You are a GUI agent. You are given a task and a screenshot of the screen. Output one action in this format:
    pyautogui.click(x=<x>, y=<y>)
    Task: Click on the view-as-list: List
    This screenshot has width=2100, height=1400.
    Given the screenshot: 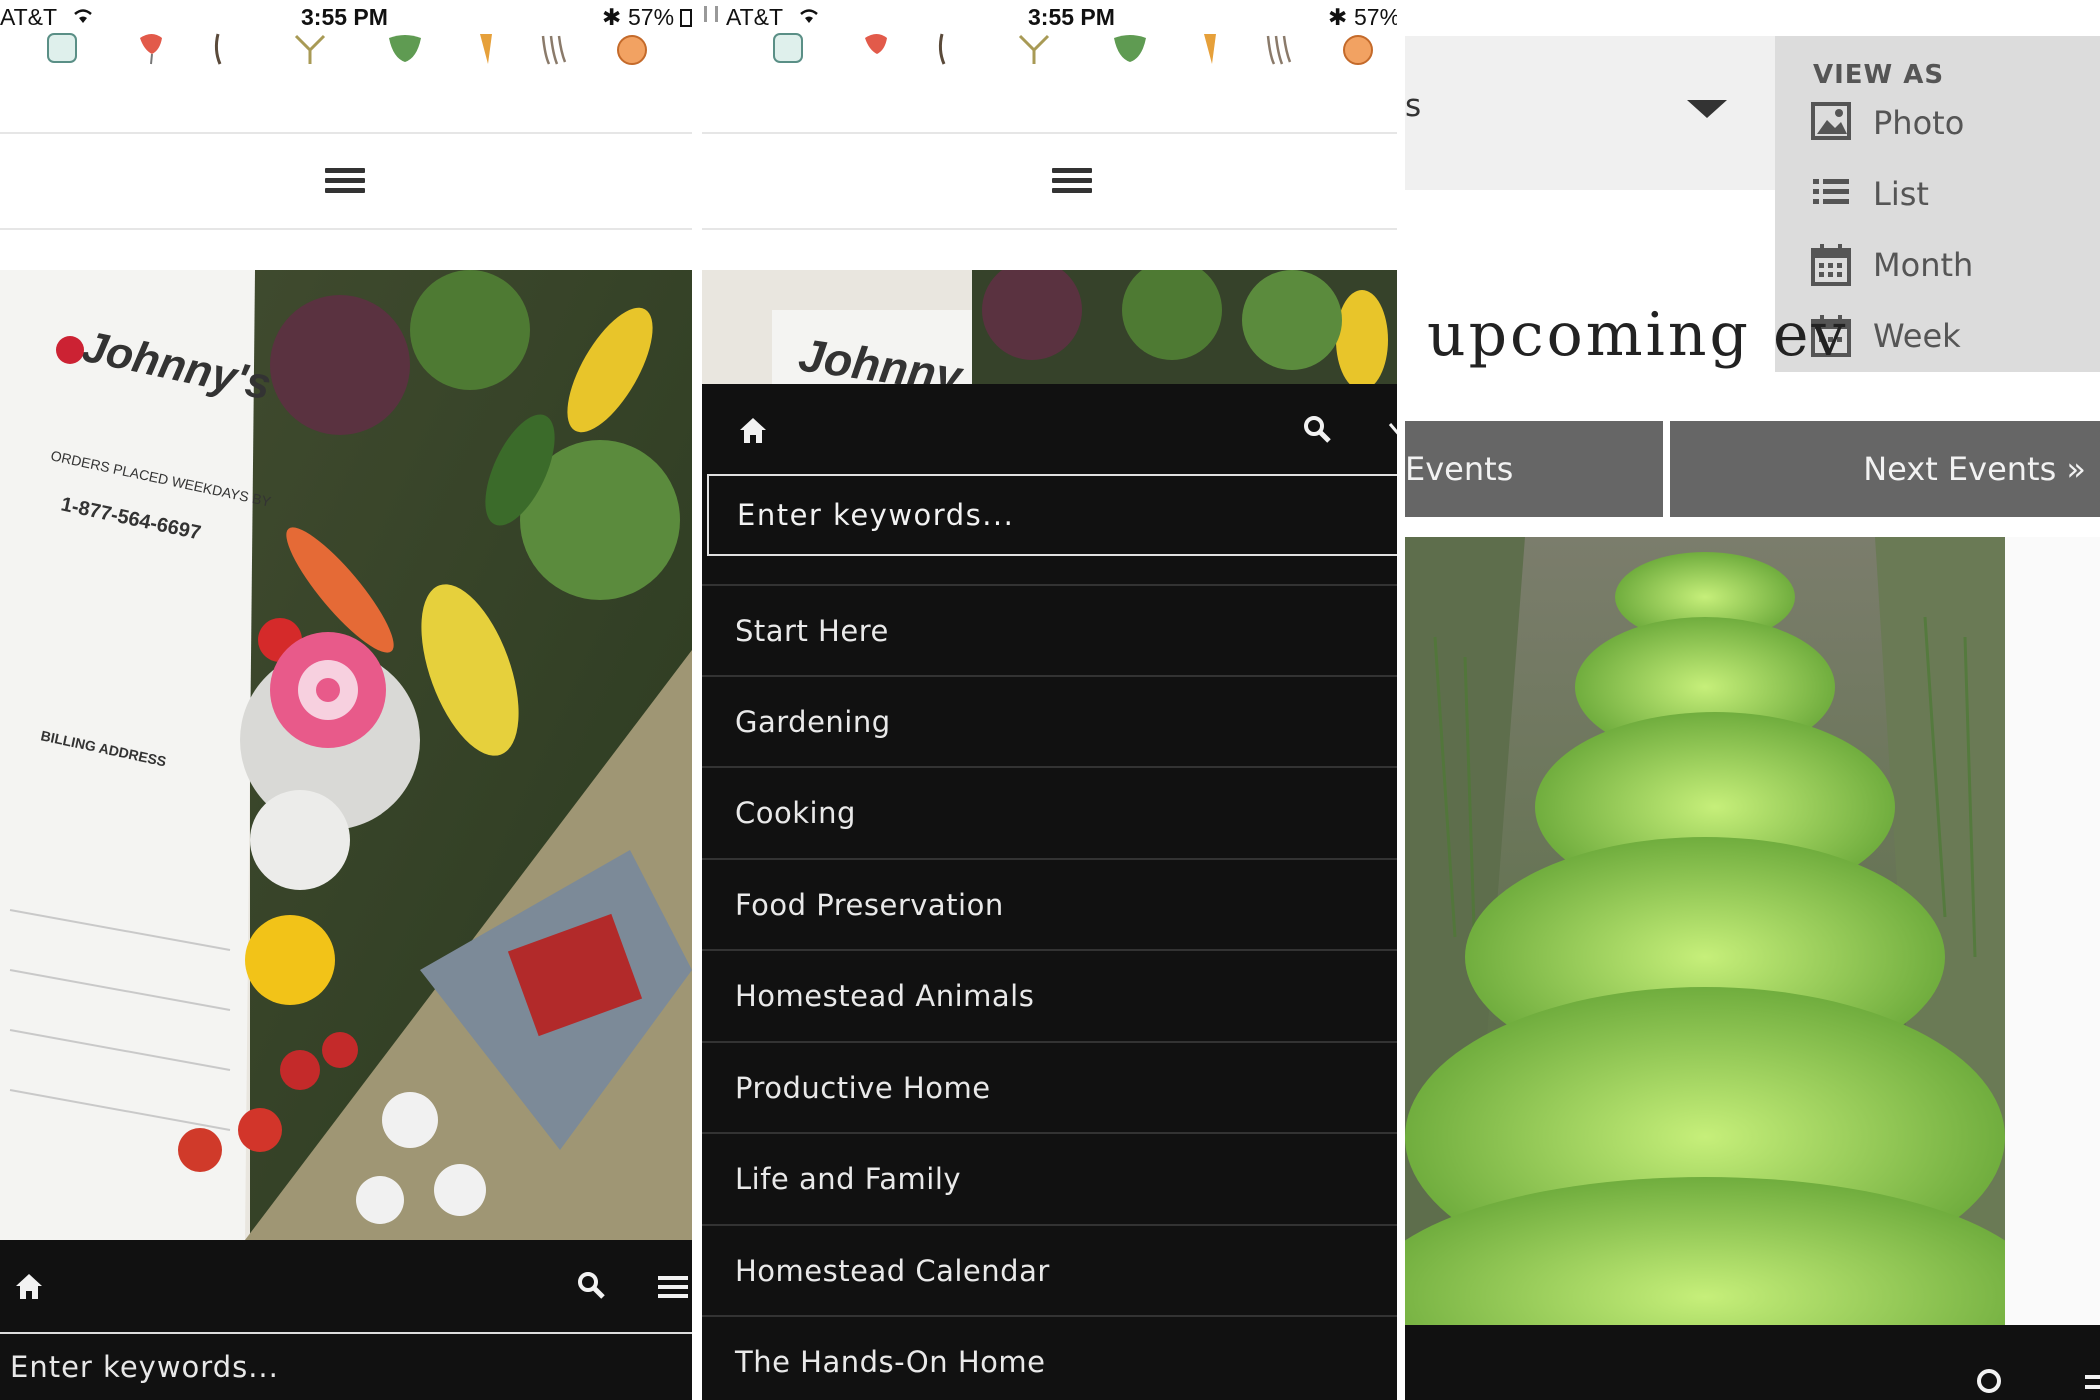 What is the action you would take?
    pyautogui.click(x=1941, y=194)
    